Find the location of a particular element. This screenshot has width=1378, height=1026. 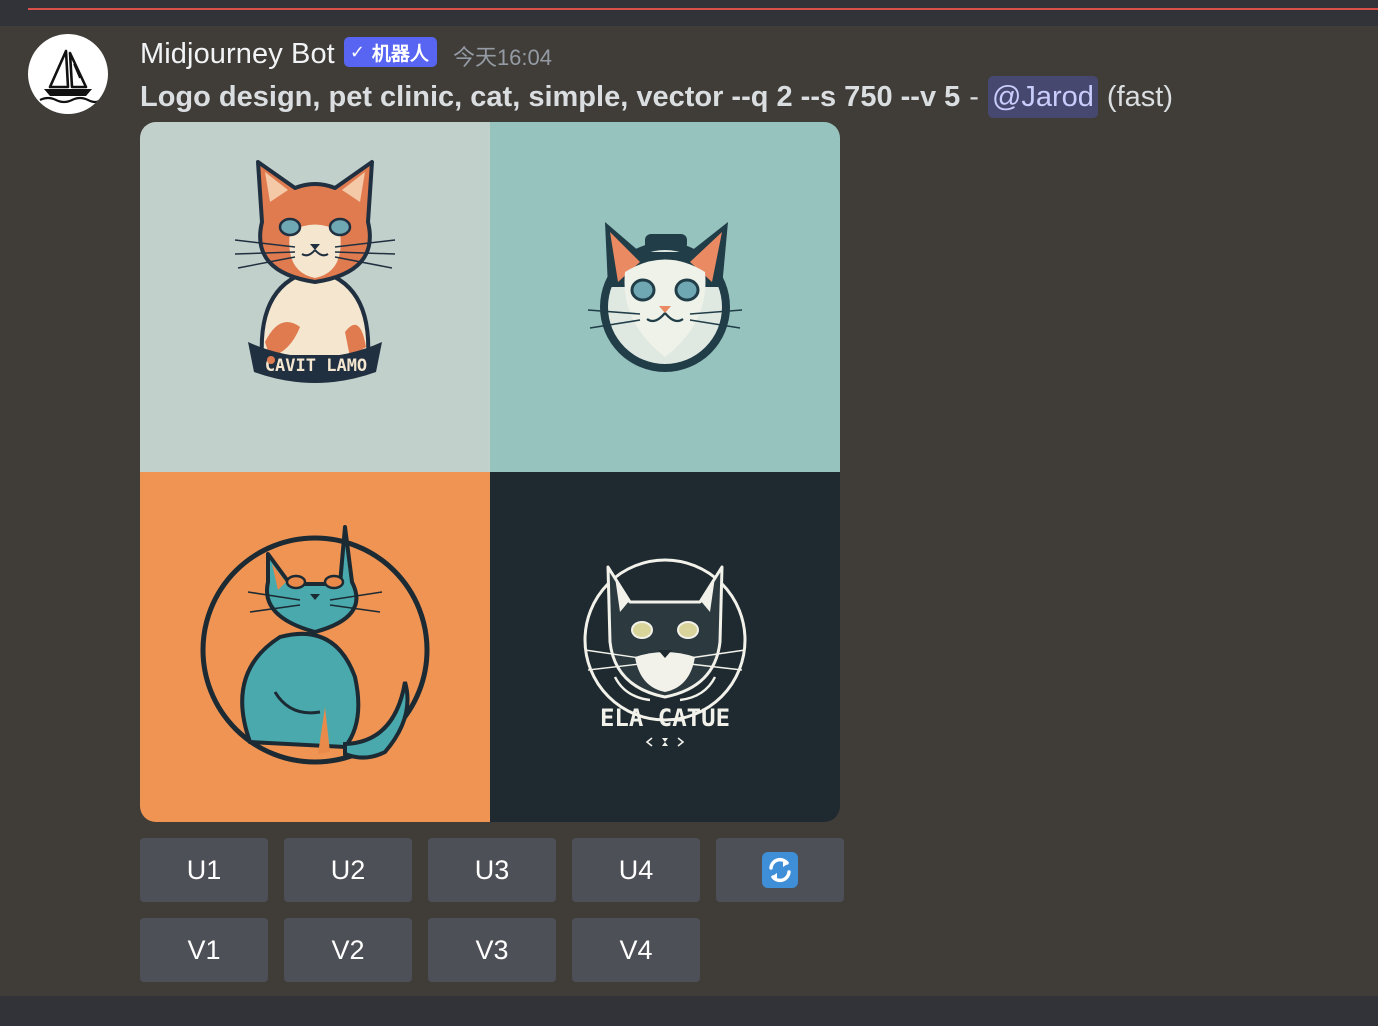

user-mention: @Jarod is located at coordinates (1042, 97).